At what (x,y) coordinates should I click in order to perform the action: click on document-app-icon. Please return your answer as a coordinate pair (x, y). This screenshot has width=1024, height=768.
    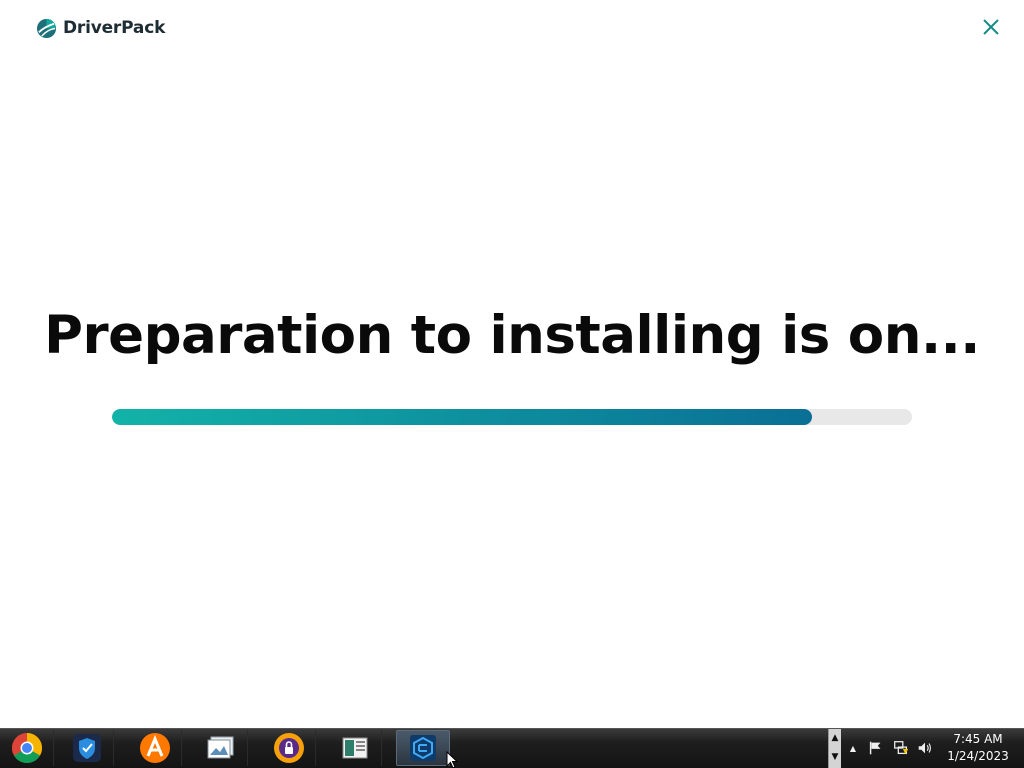
    Looking at the image, I should click on (354, 748).